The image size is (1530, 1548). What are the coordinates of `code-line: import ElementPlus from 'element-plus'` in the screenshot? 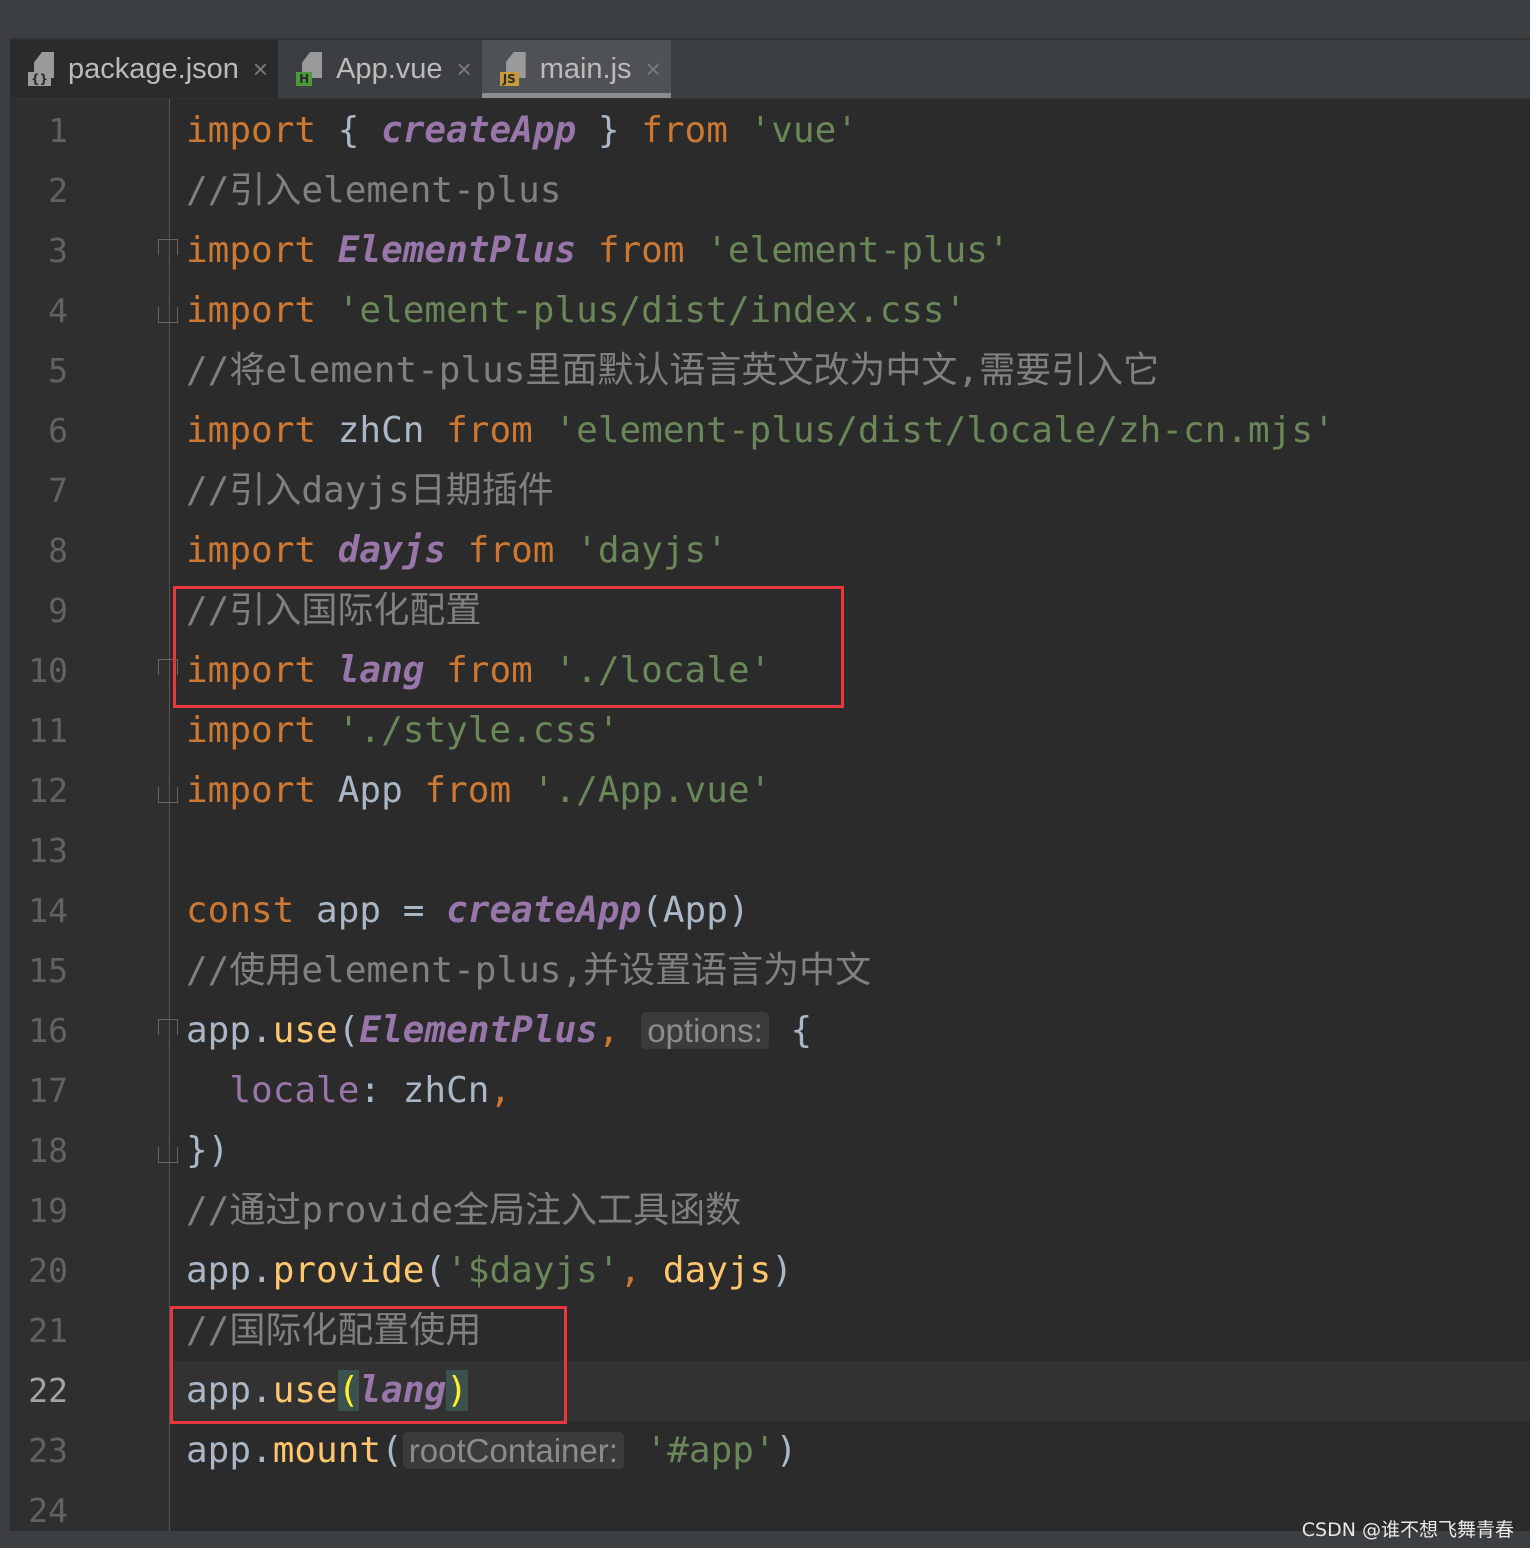 It's located at (598, 251).